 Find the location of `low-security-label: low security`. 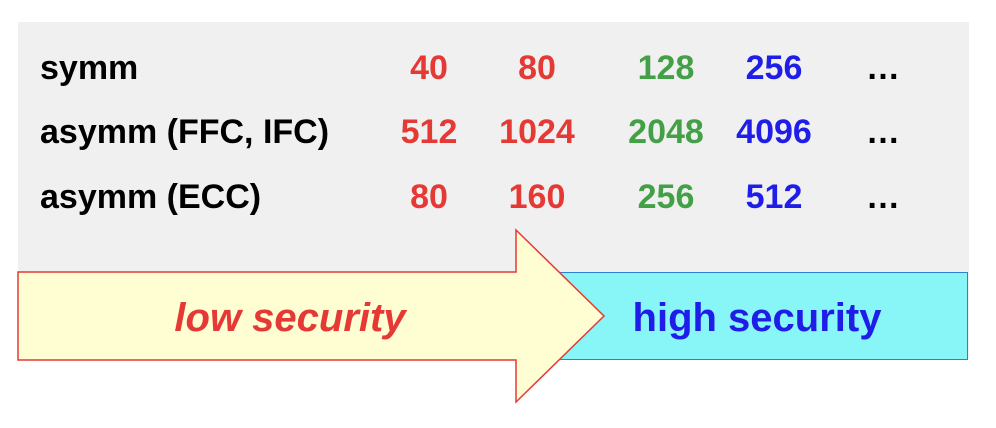

low-security-label: low security is located at coordinates (290, 318).